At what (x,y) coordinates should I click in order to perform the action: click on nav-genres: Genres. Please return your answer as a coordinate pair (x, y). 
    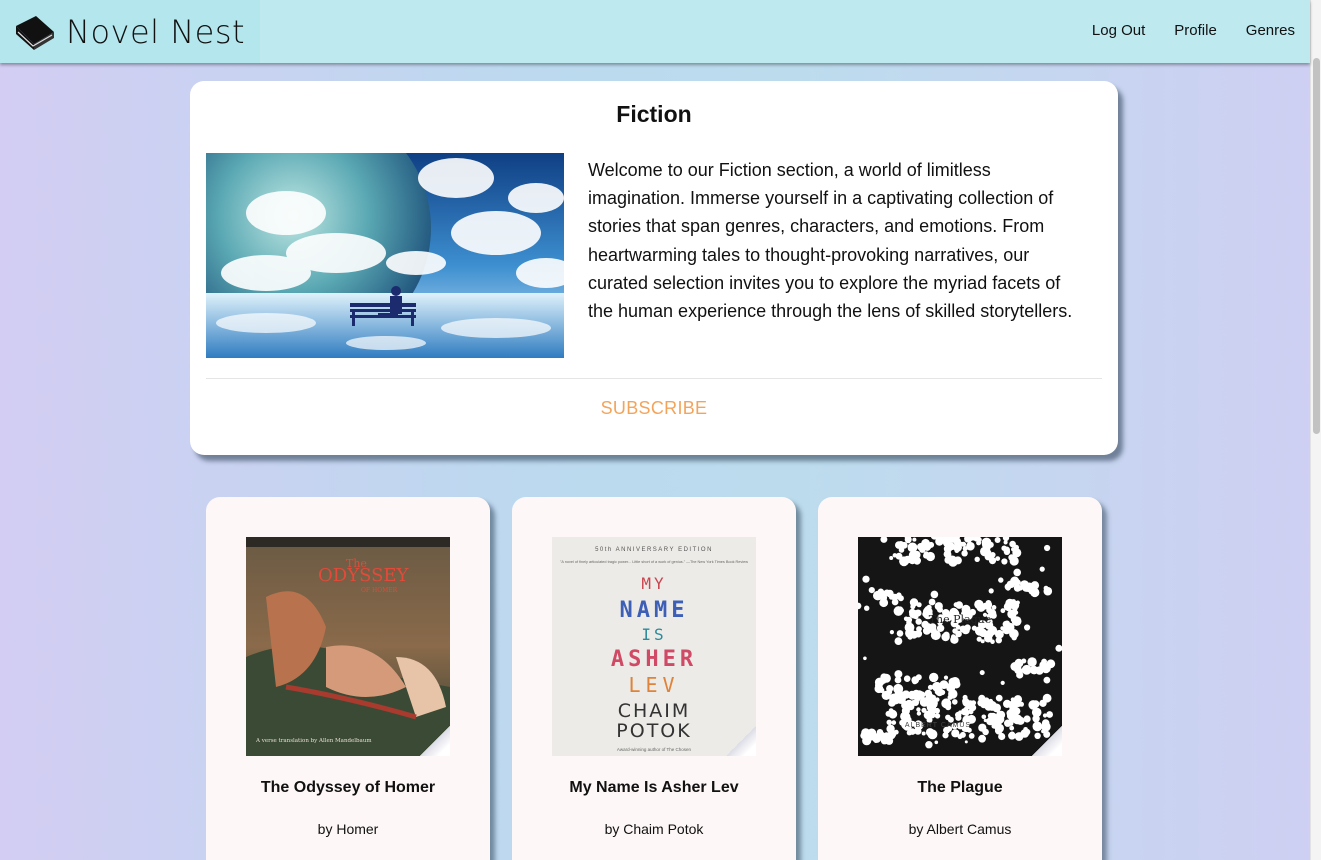
    Looking at the image, I should click on (1270, 30).